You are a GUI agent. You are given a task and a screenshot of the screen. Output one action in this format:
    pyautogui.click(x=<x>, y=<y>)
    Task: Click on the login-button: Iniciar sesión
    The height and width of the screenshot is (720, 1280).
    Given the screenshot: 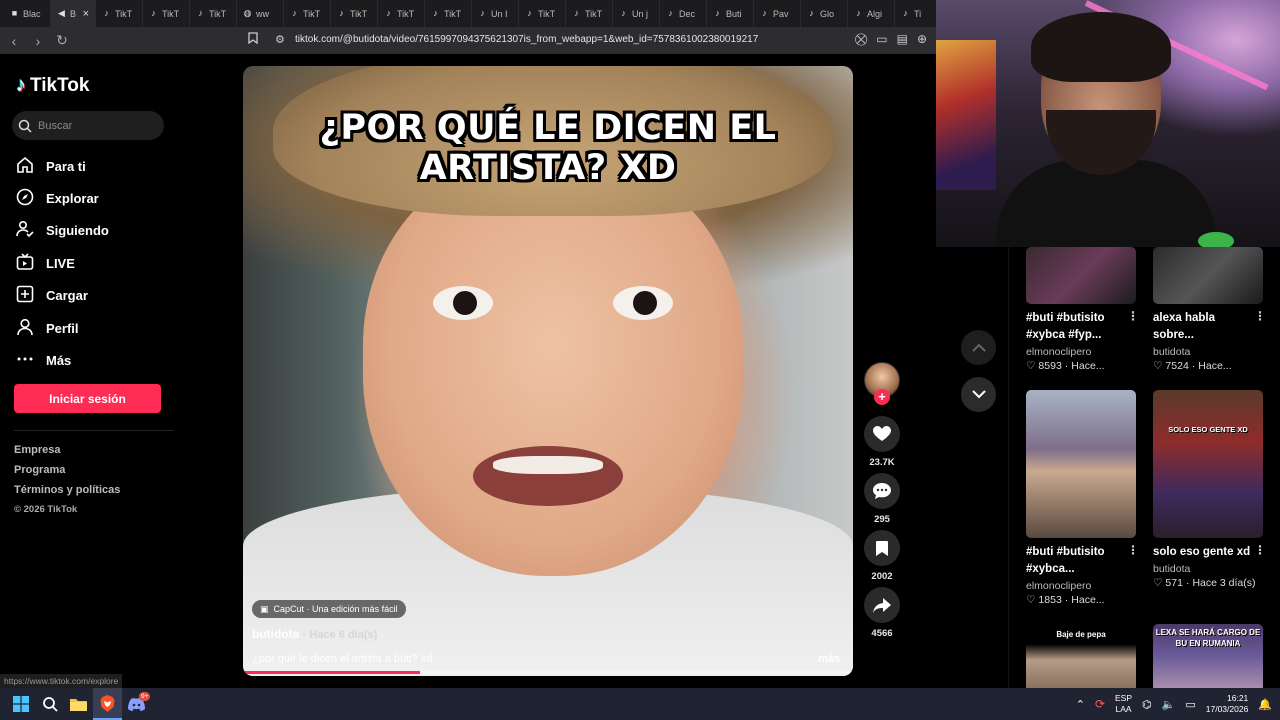 What is the action you would take?
    pyautogui.click(x=87, y=398)
    